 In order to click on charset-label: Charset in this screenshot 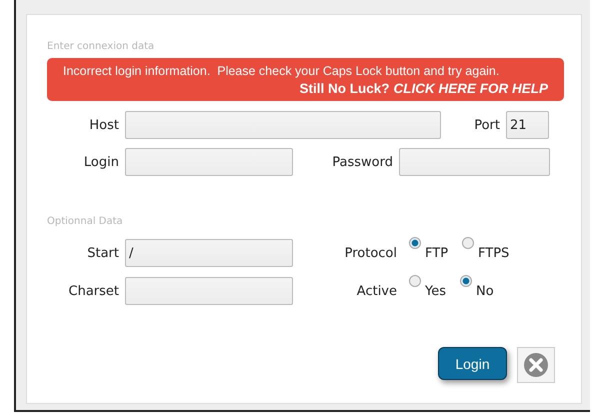, I will do `click(94, 291)`.